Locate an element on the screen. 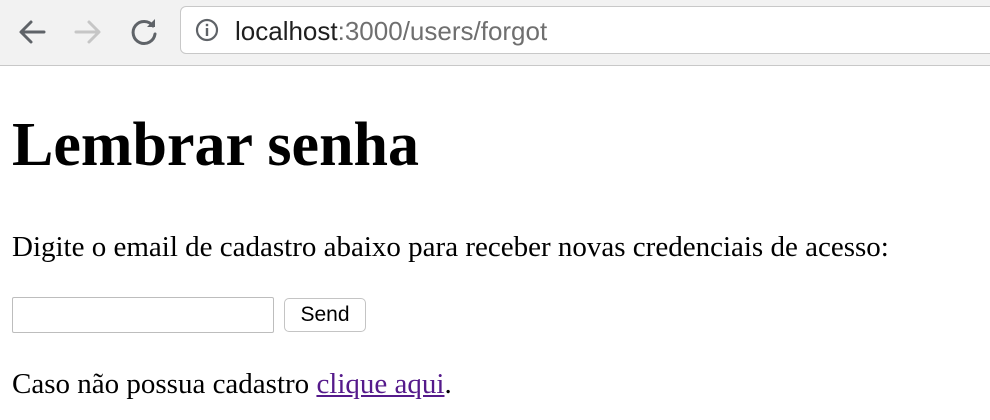  address-bar: localhost:3000/users/forgot is located at coordinates (585, 30).